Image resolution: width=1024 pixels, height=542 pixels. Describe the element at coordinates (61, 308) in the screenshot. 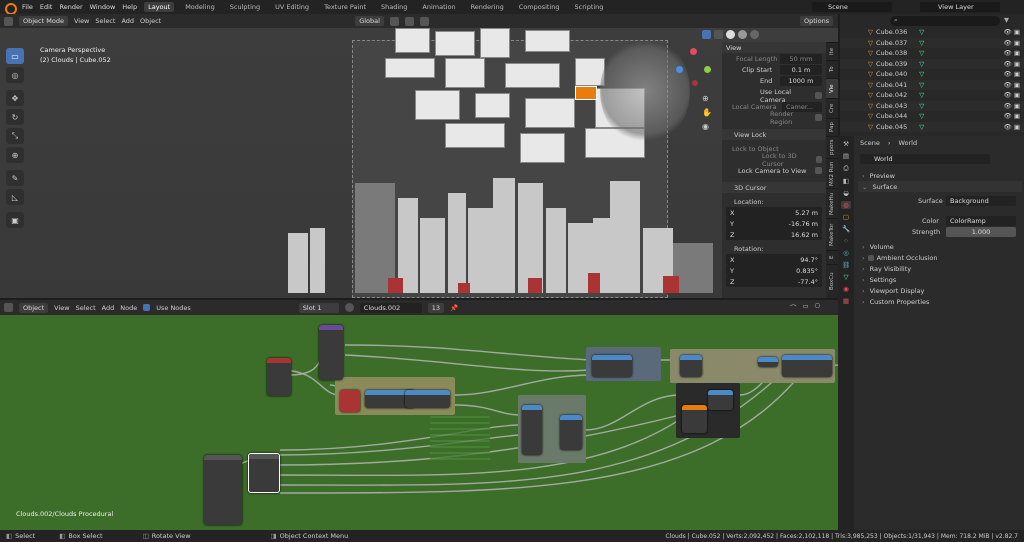

I see `node-menu-view: View` at that location.